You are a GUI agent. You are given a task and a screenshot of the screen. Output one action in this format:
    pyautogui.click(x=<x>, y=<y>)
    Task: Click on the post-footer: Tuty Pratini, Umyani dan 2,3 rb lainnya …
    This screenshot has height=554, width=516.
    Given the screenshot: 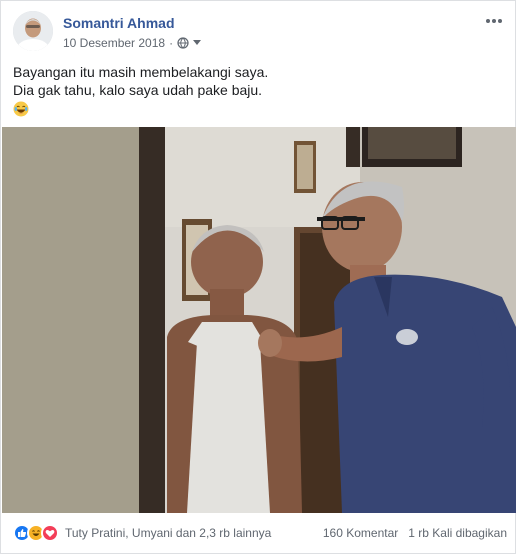 What is the action you would take?
    pyautogui.click(x=260, y=533)
    